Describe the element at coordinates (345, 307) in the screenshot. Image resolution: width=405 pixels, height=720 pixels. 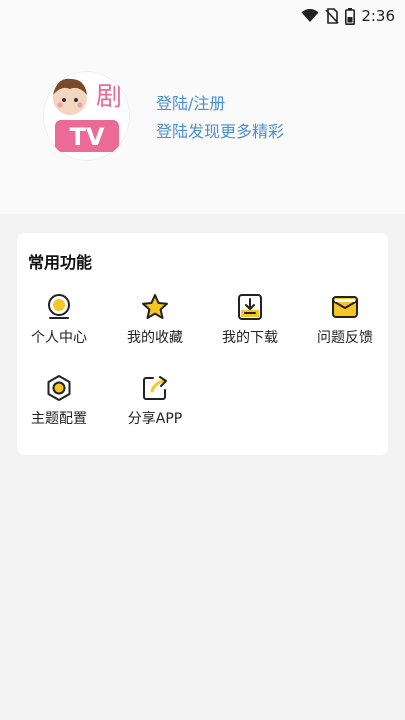
I see `mail-icon` at that location.